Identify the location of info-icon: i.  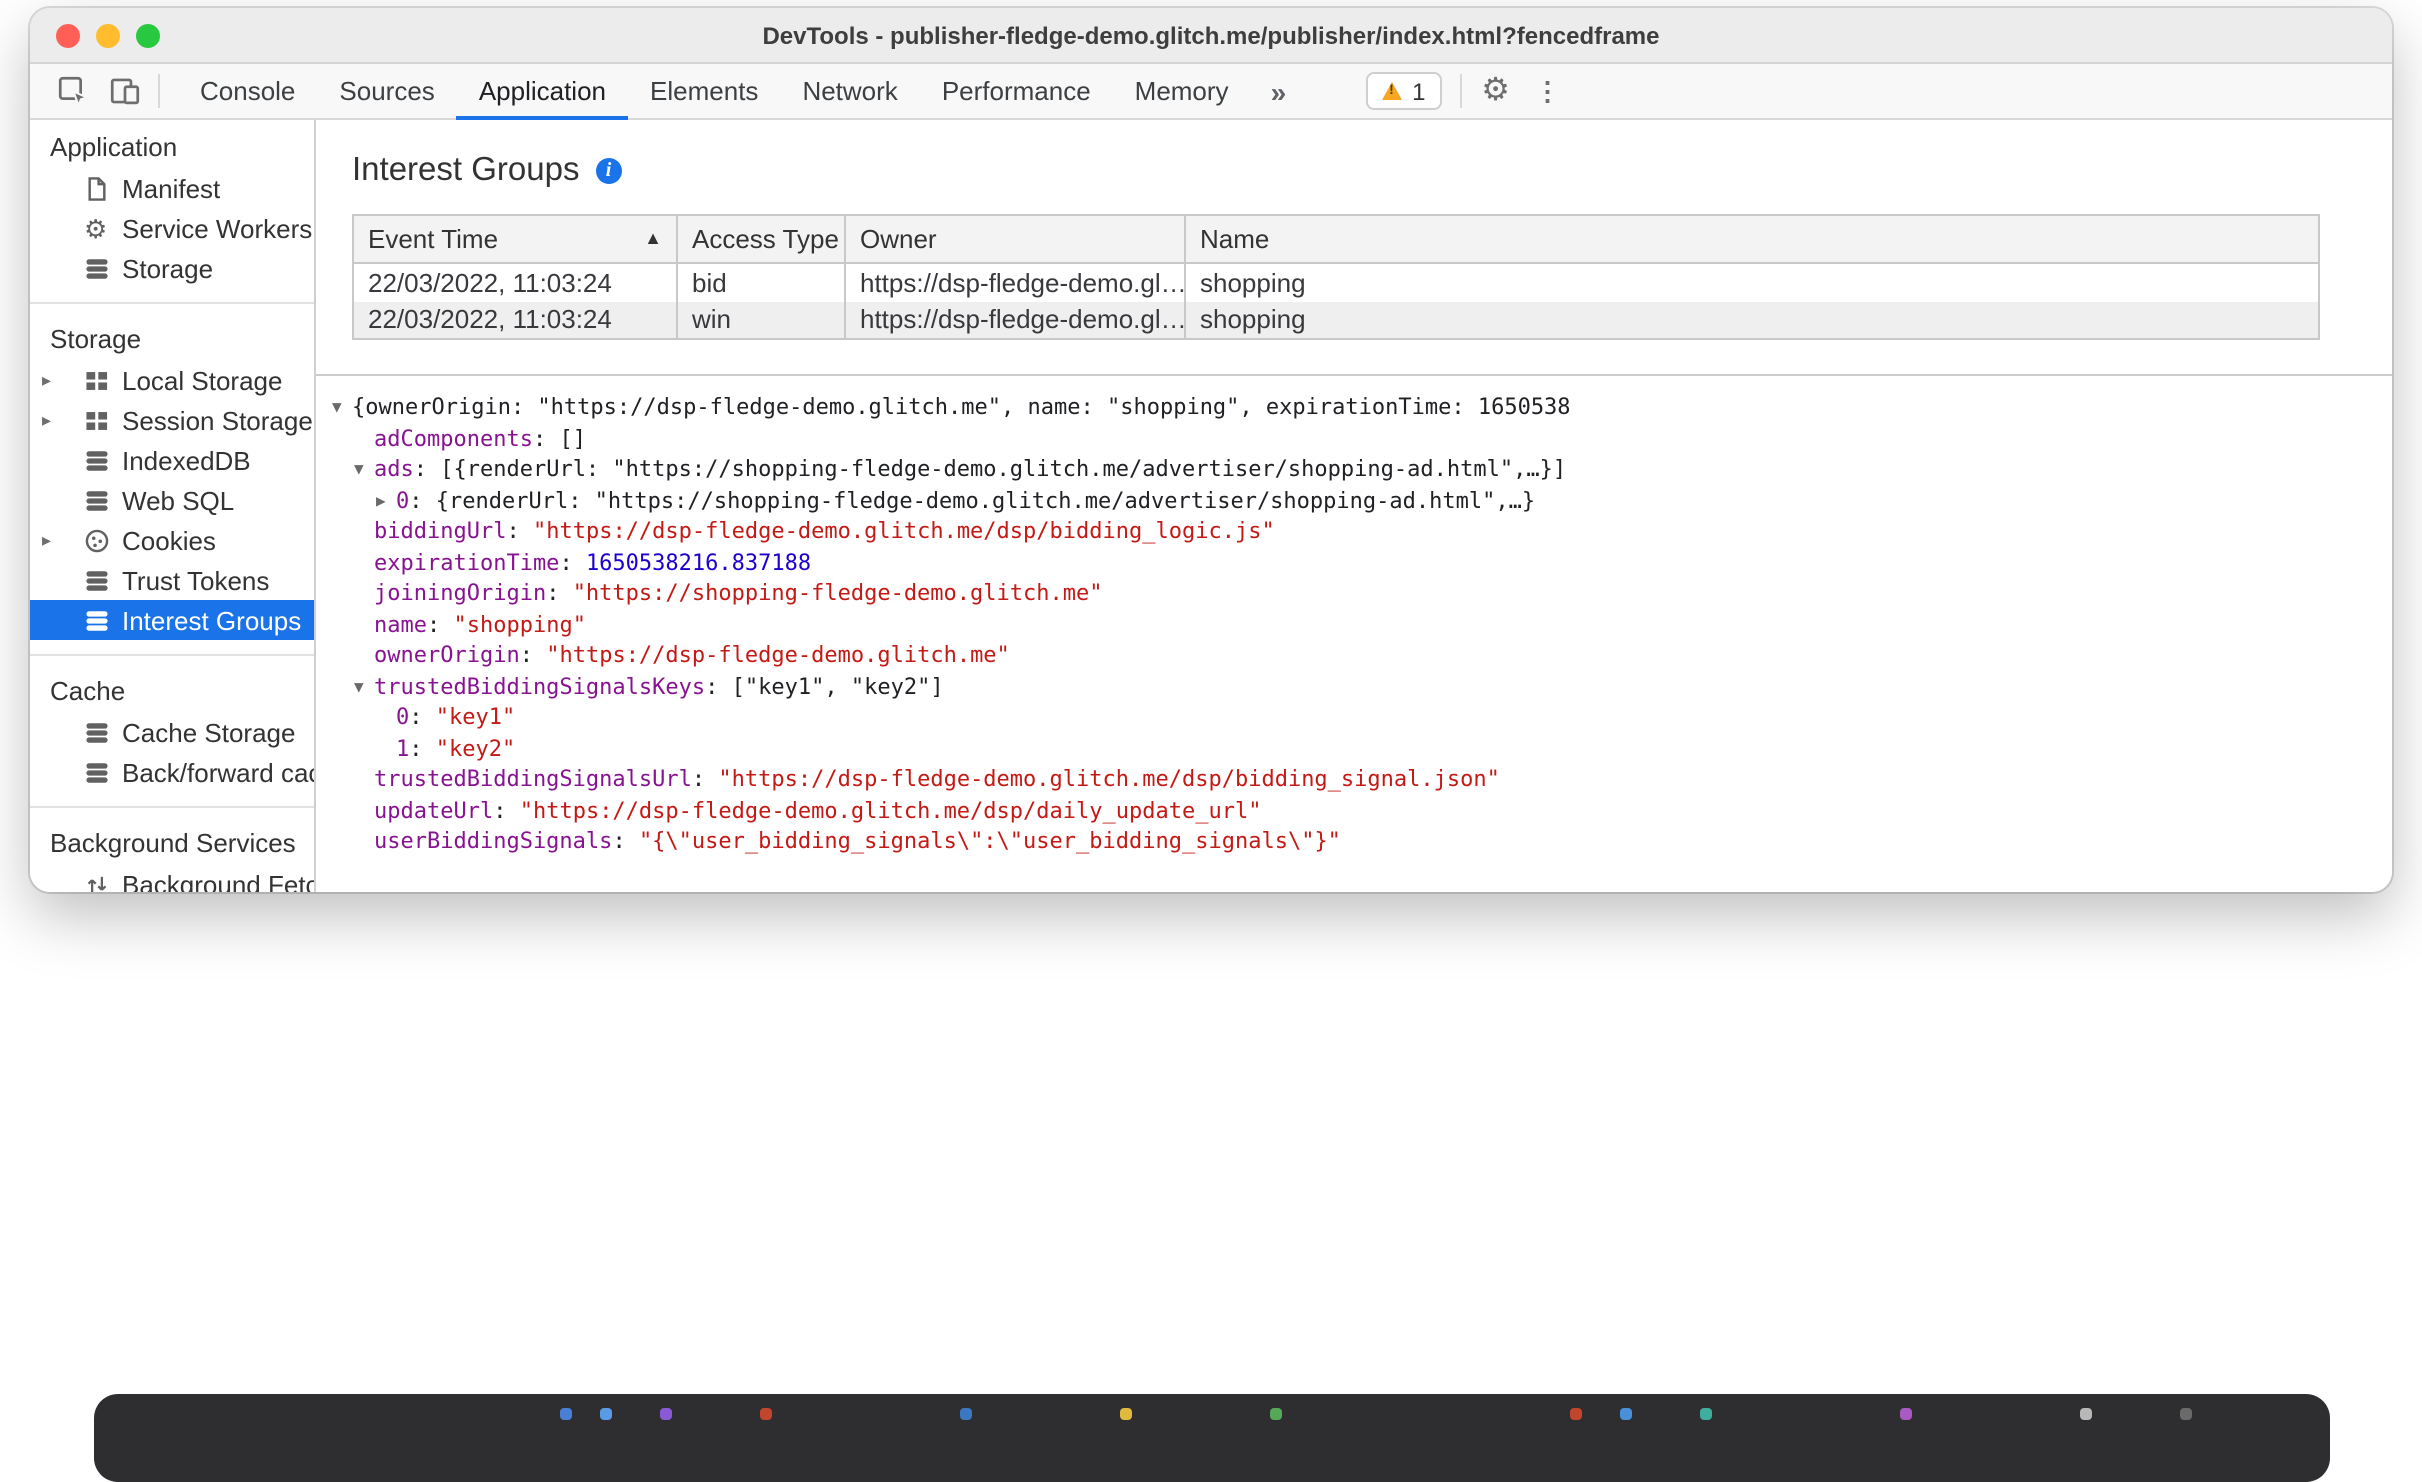
(608, 171).